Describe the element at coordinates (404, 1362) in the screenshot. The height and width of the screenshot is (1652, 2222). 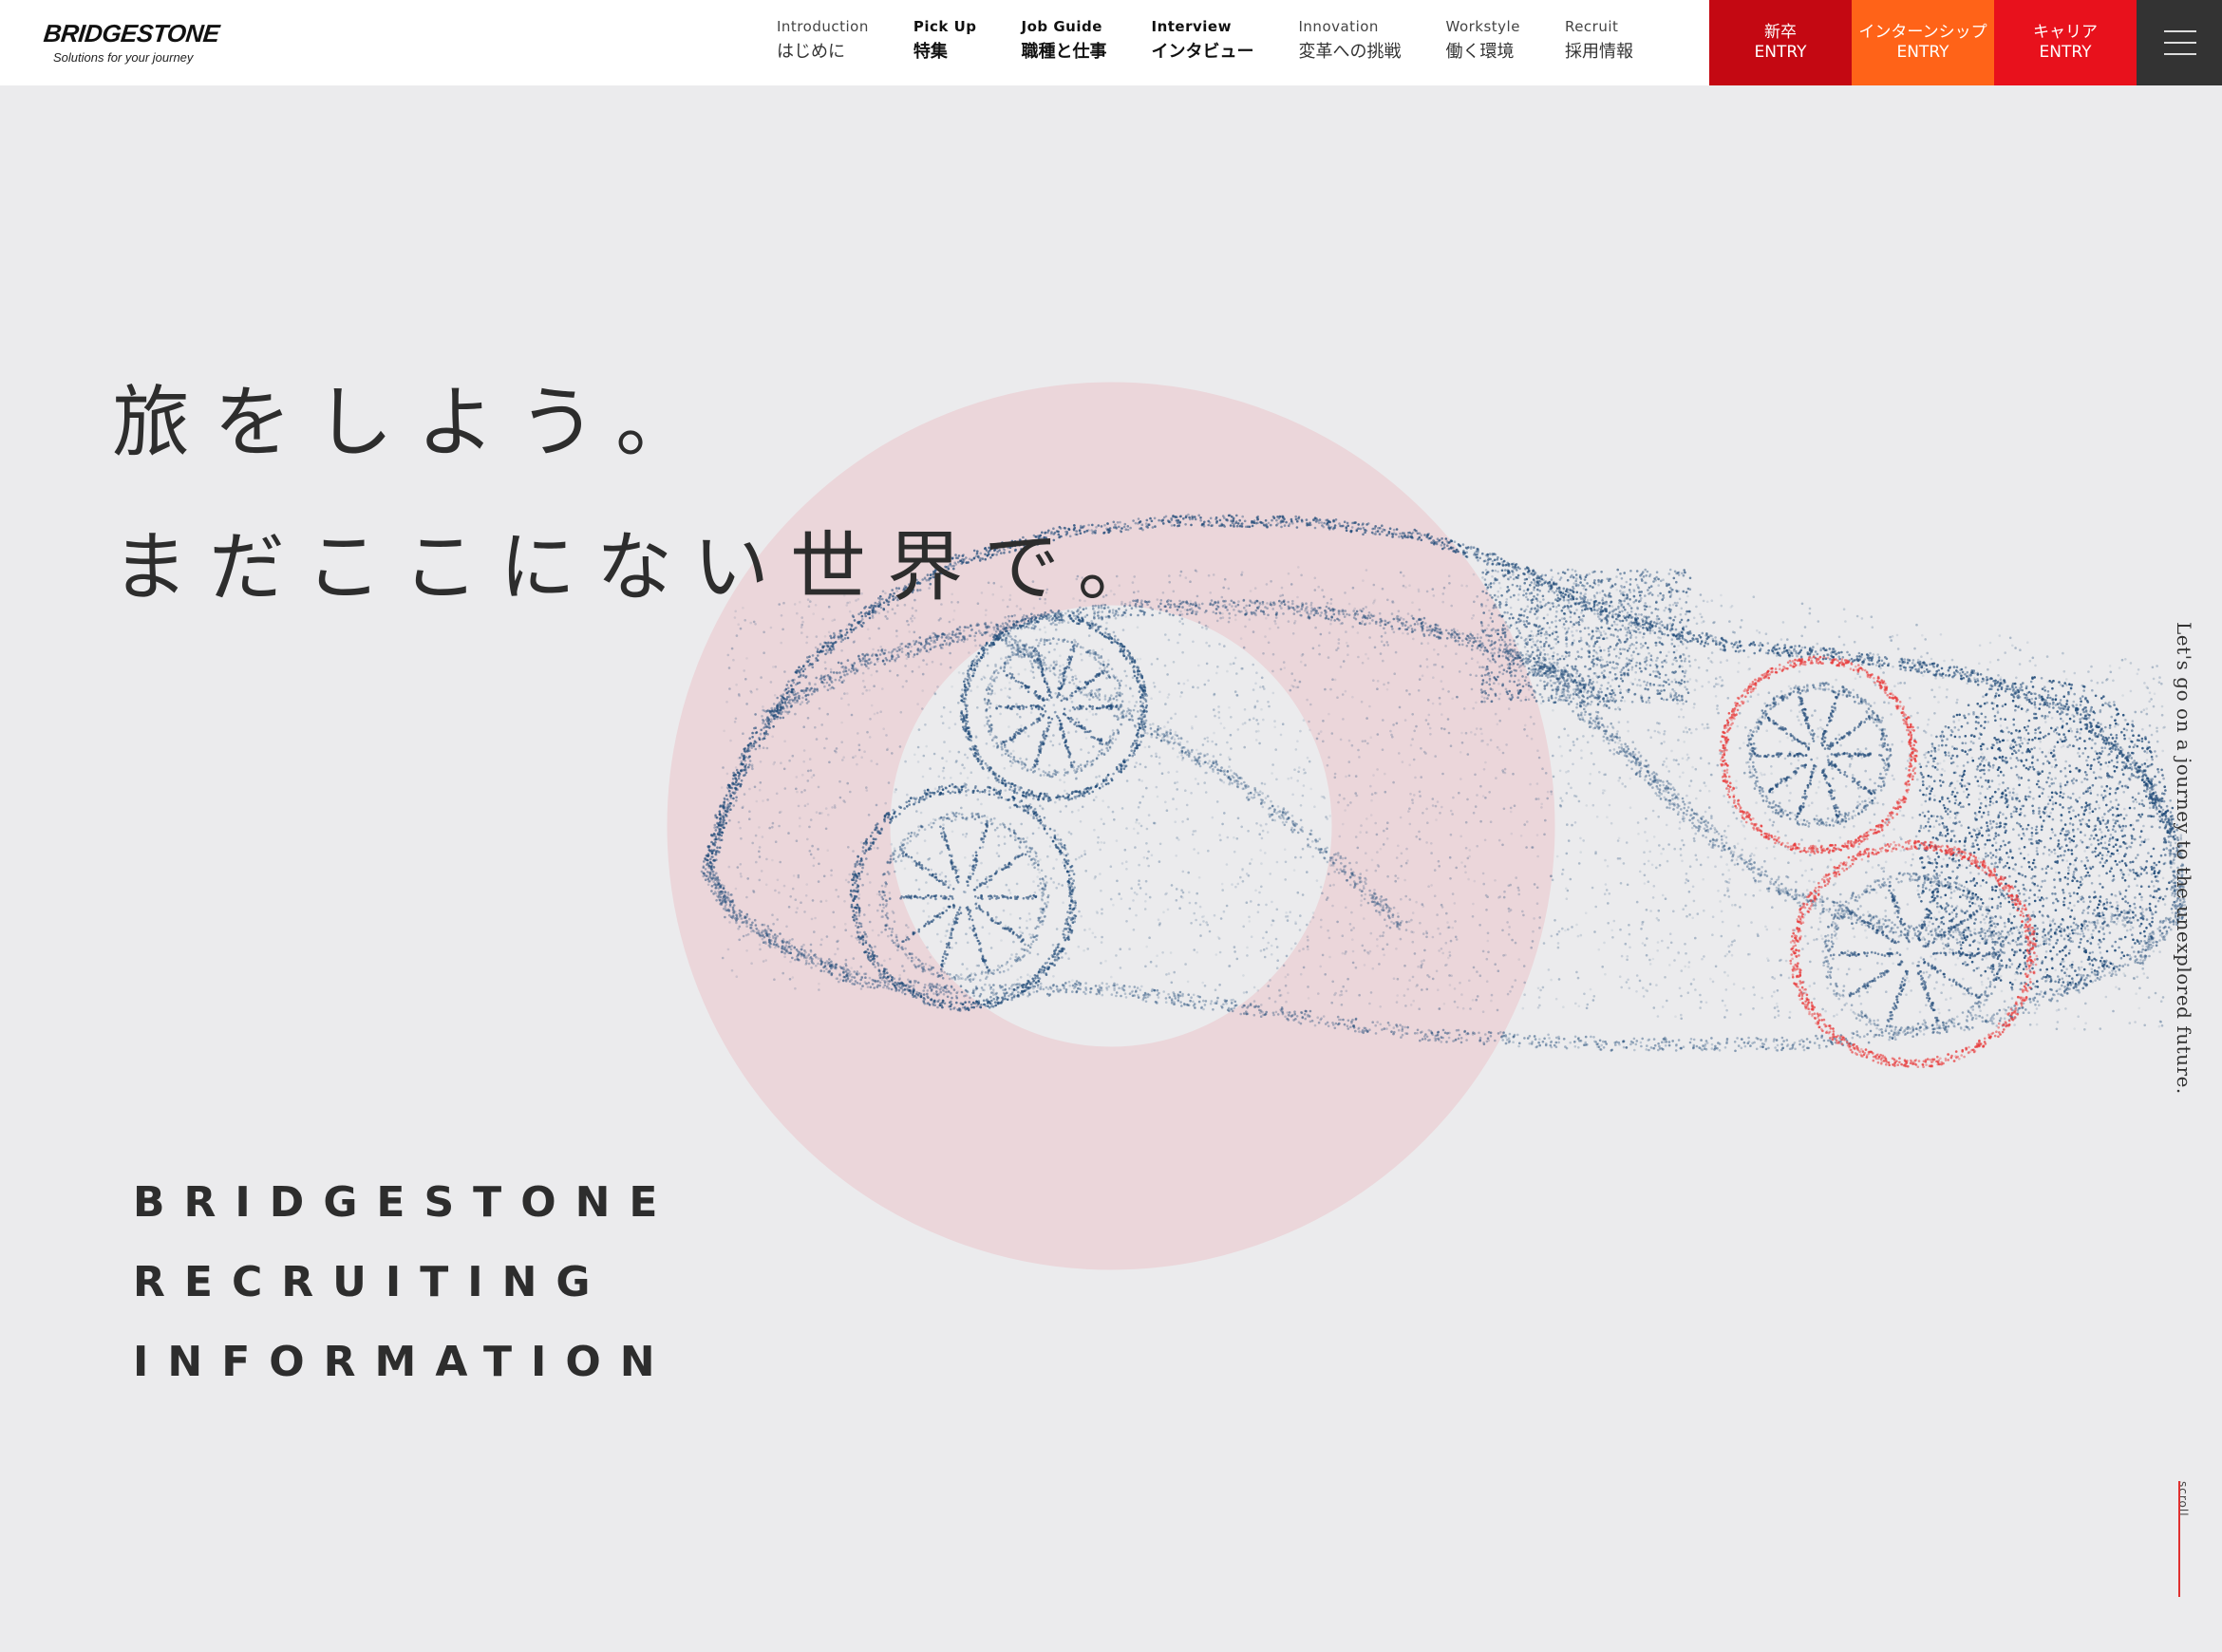
I see `recruit-title-line-3: INFORMATION` at that location.